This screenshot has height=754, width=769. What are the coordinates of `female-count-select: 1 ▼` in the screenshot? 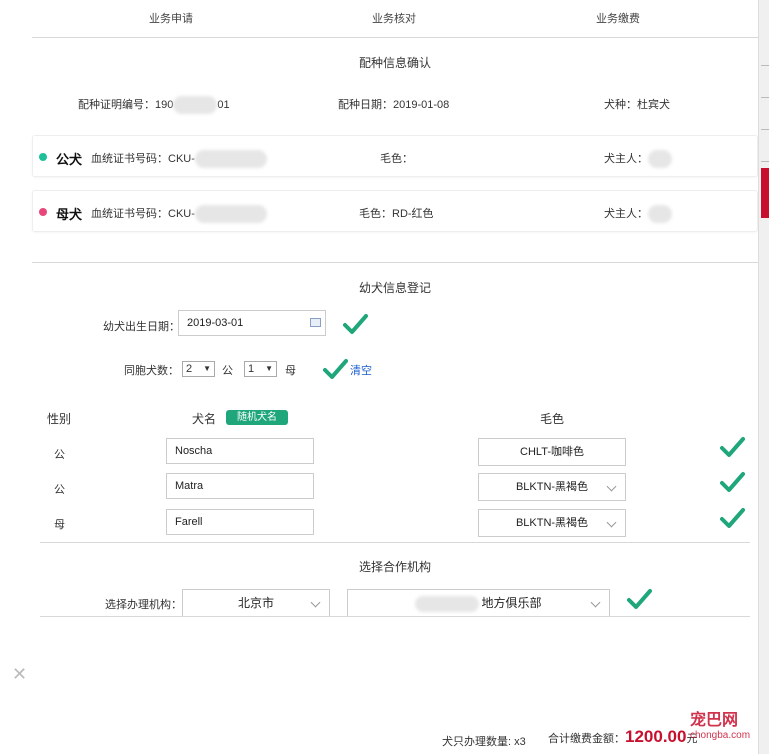 It's located at (260, 369).